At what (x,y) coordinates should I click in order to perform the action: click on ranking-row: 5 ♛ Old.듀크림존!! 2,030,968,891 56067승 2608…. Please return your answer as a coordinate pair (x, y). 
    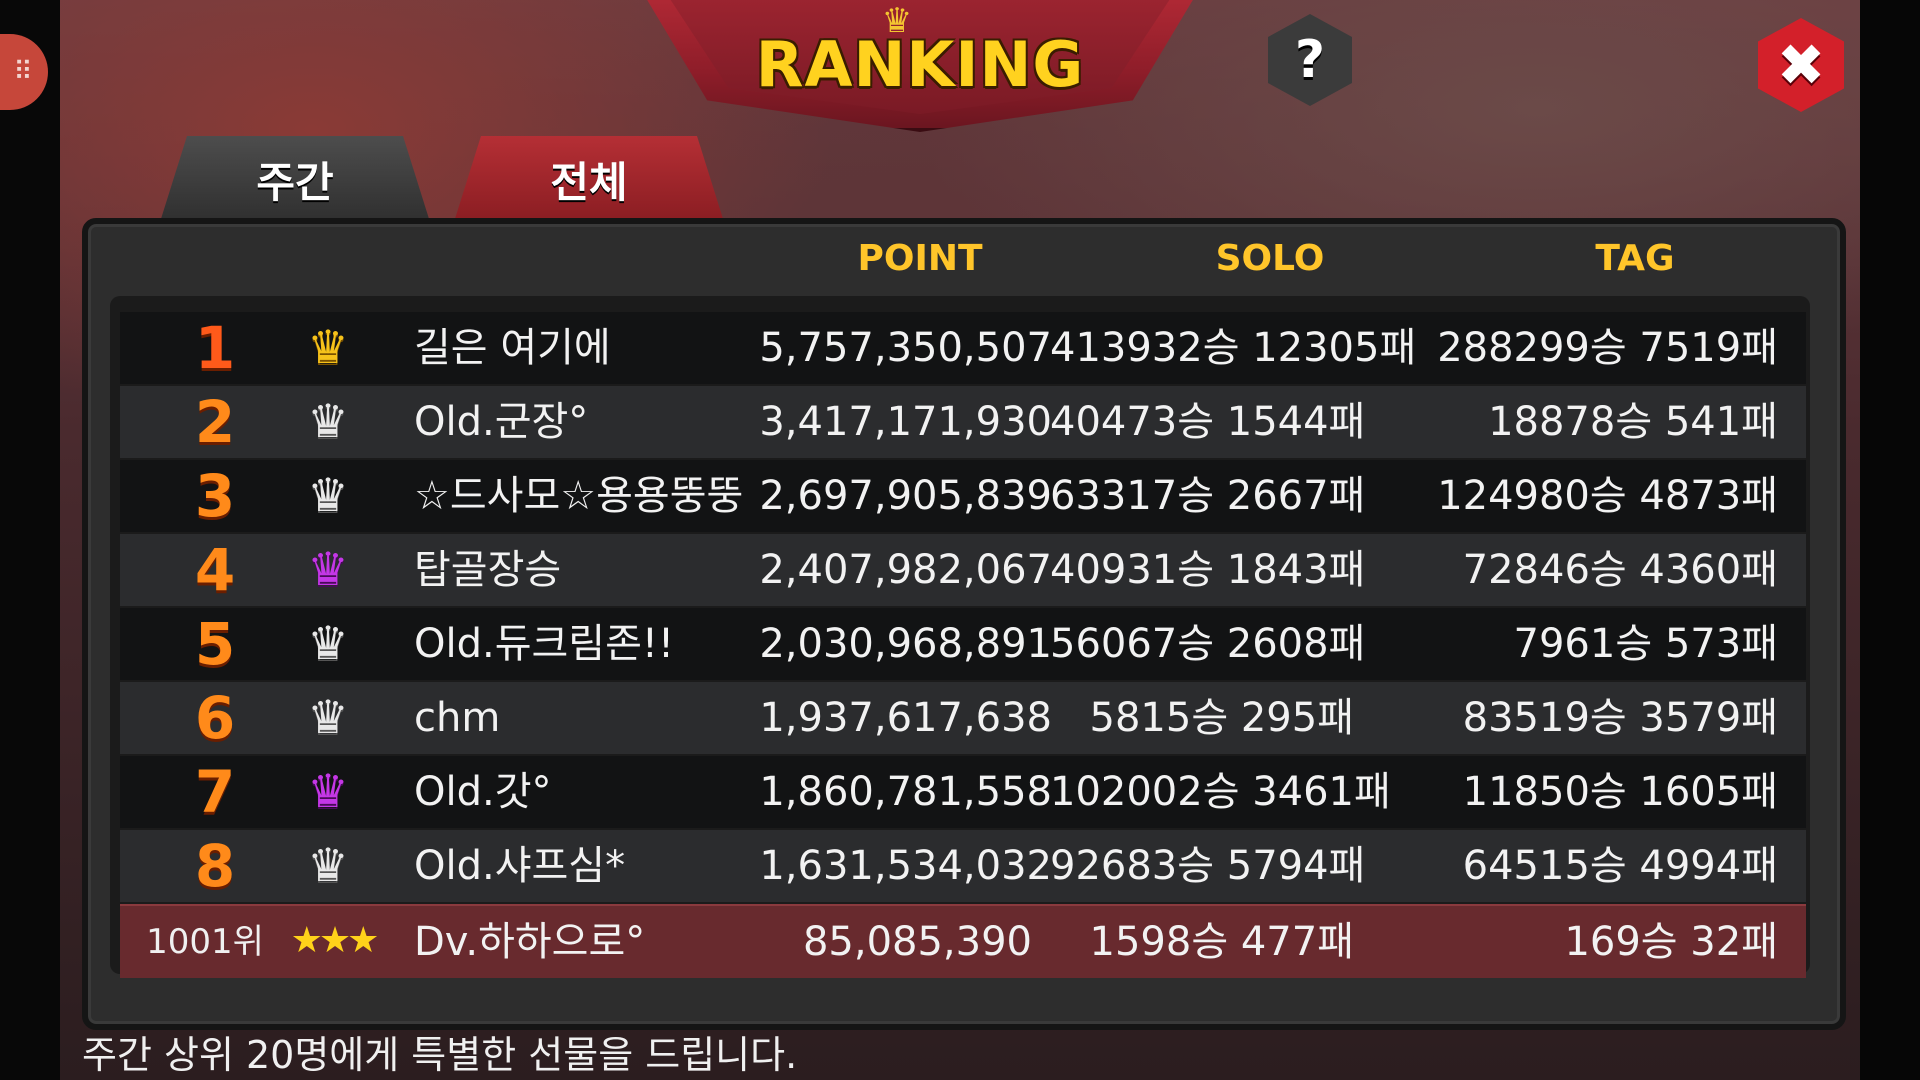
    Looking at the image, I should click on (963, 644).